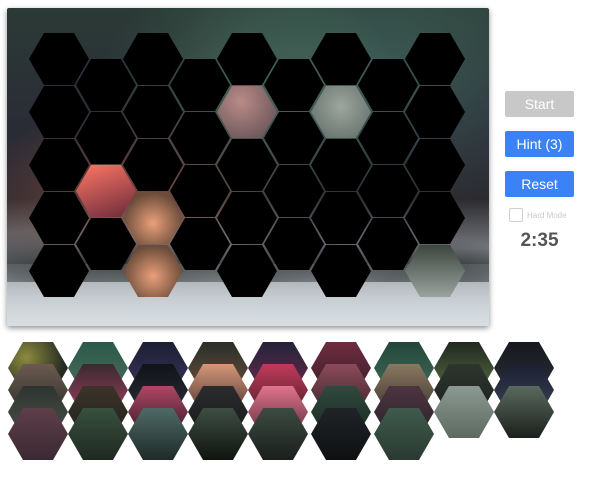 Image resolution: width=590 pixels, height=497 pixels. Describe the element at coordinates (539, 240) in the screenshot. I see `timer: 2:35` at that location.